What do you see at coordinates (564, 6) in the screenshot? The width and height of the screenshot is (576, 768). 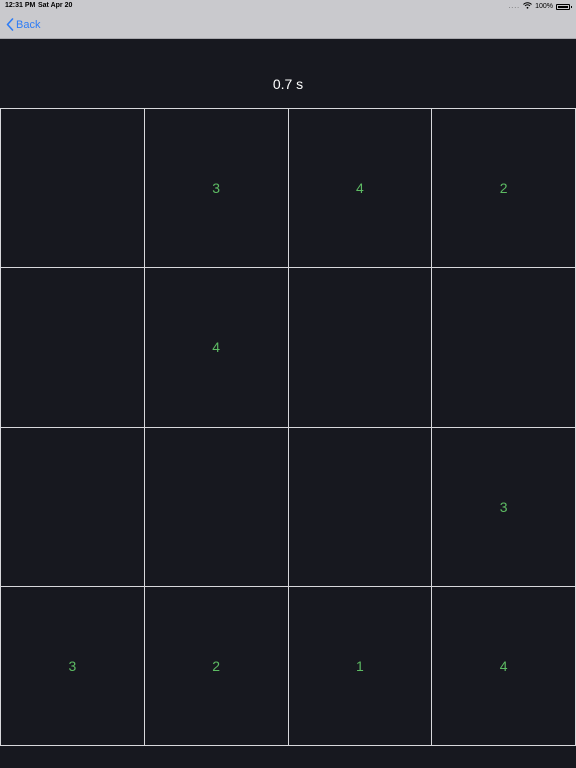 I see `battery-icon` at bounding box center [564, 6].